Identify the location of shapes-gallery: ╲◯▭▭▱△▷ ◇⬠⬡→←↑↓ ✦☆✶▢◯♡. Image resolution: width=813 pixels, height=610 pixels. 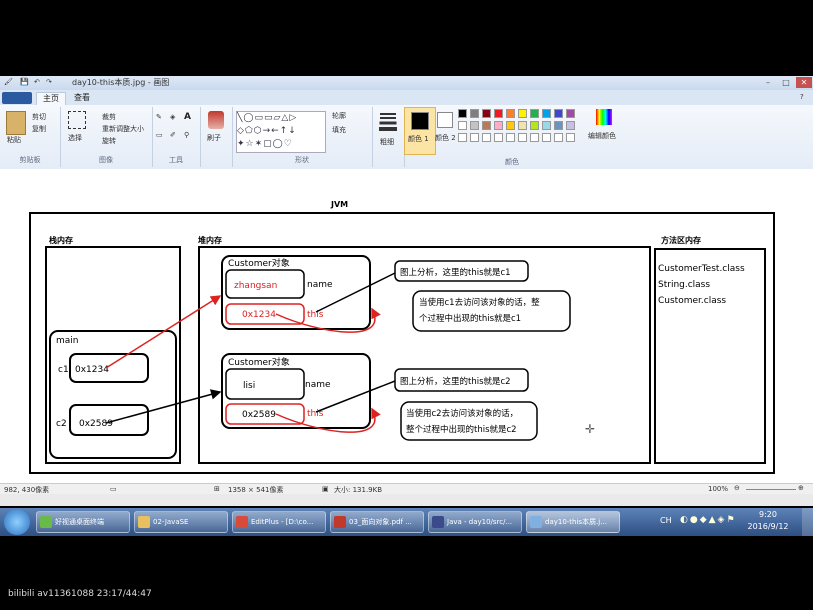
(281, 132).